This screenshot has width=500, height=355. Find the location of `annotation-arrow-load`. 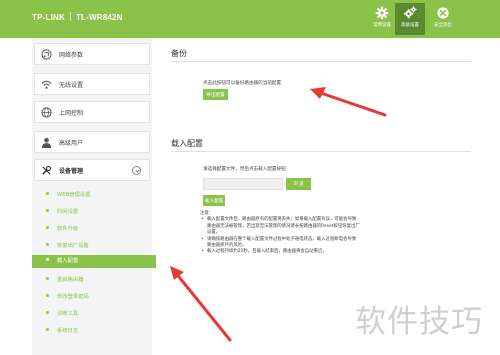

annotation-arrow-load is located at coordinates (201, 304).